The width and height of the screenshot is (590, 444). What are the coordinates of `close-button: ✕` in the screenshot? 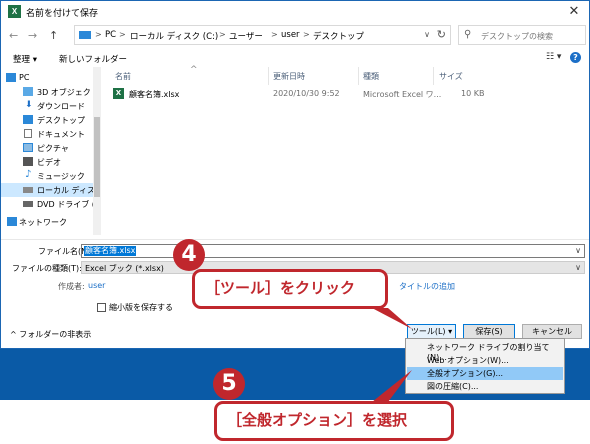 It's located at (574, 12).